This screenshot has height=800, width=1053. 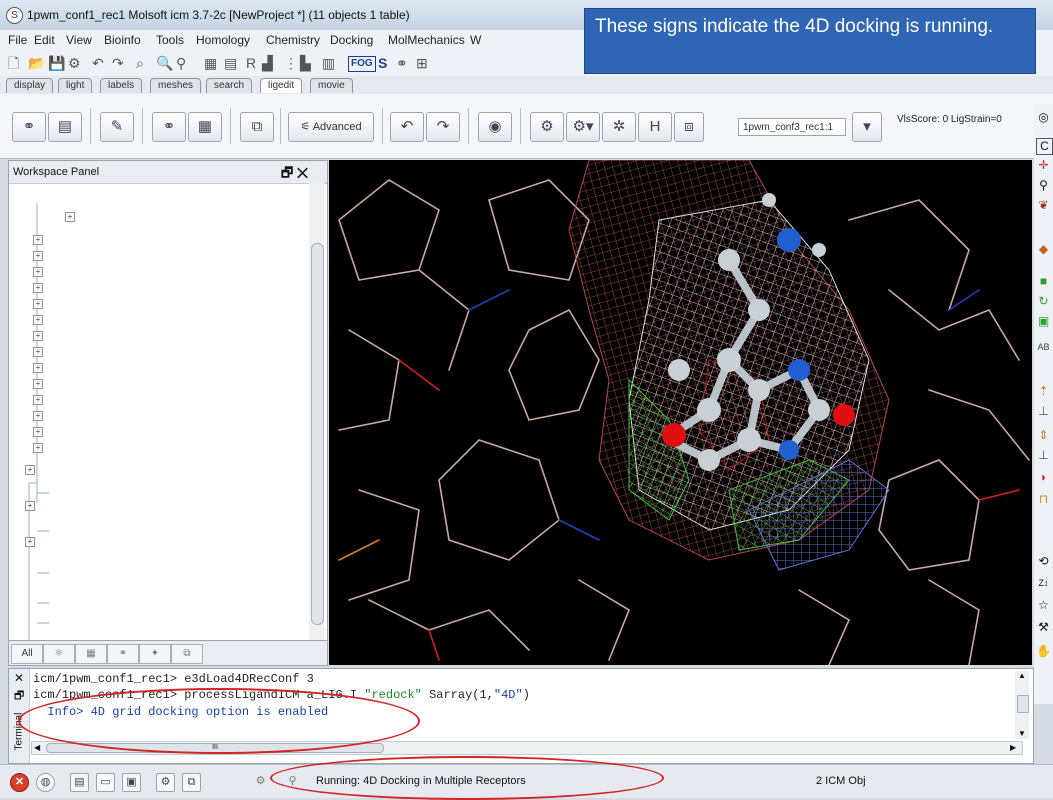 I want to click on menu-file: File, so click(x=17, y=40).